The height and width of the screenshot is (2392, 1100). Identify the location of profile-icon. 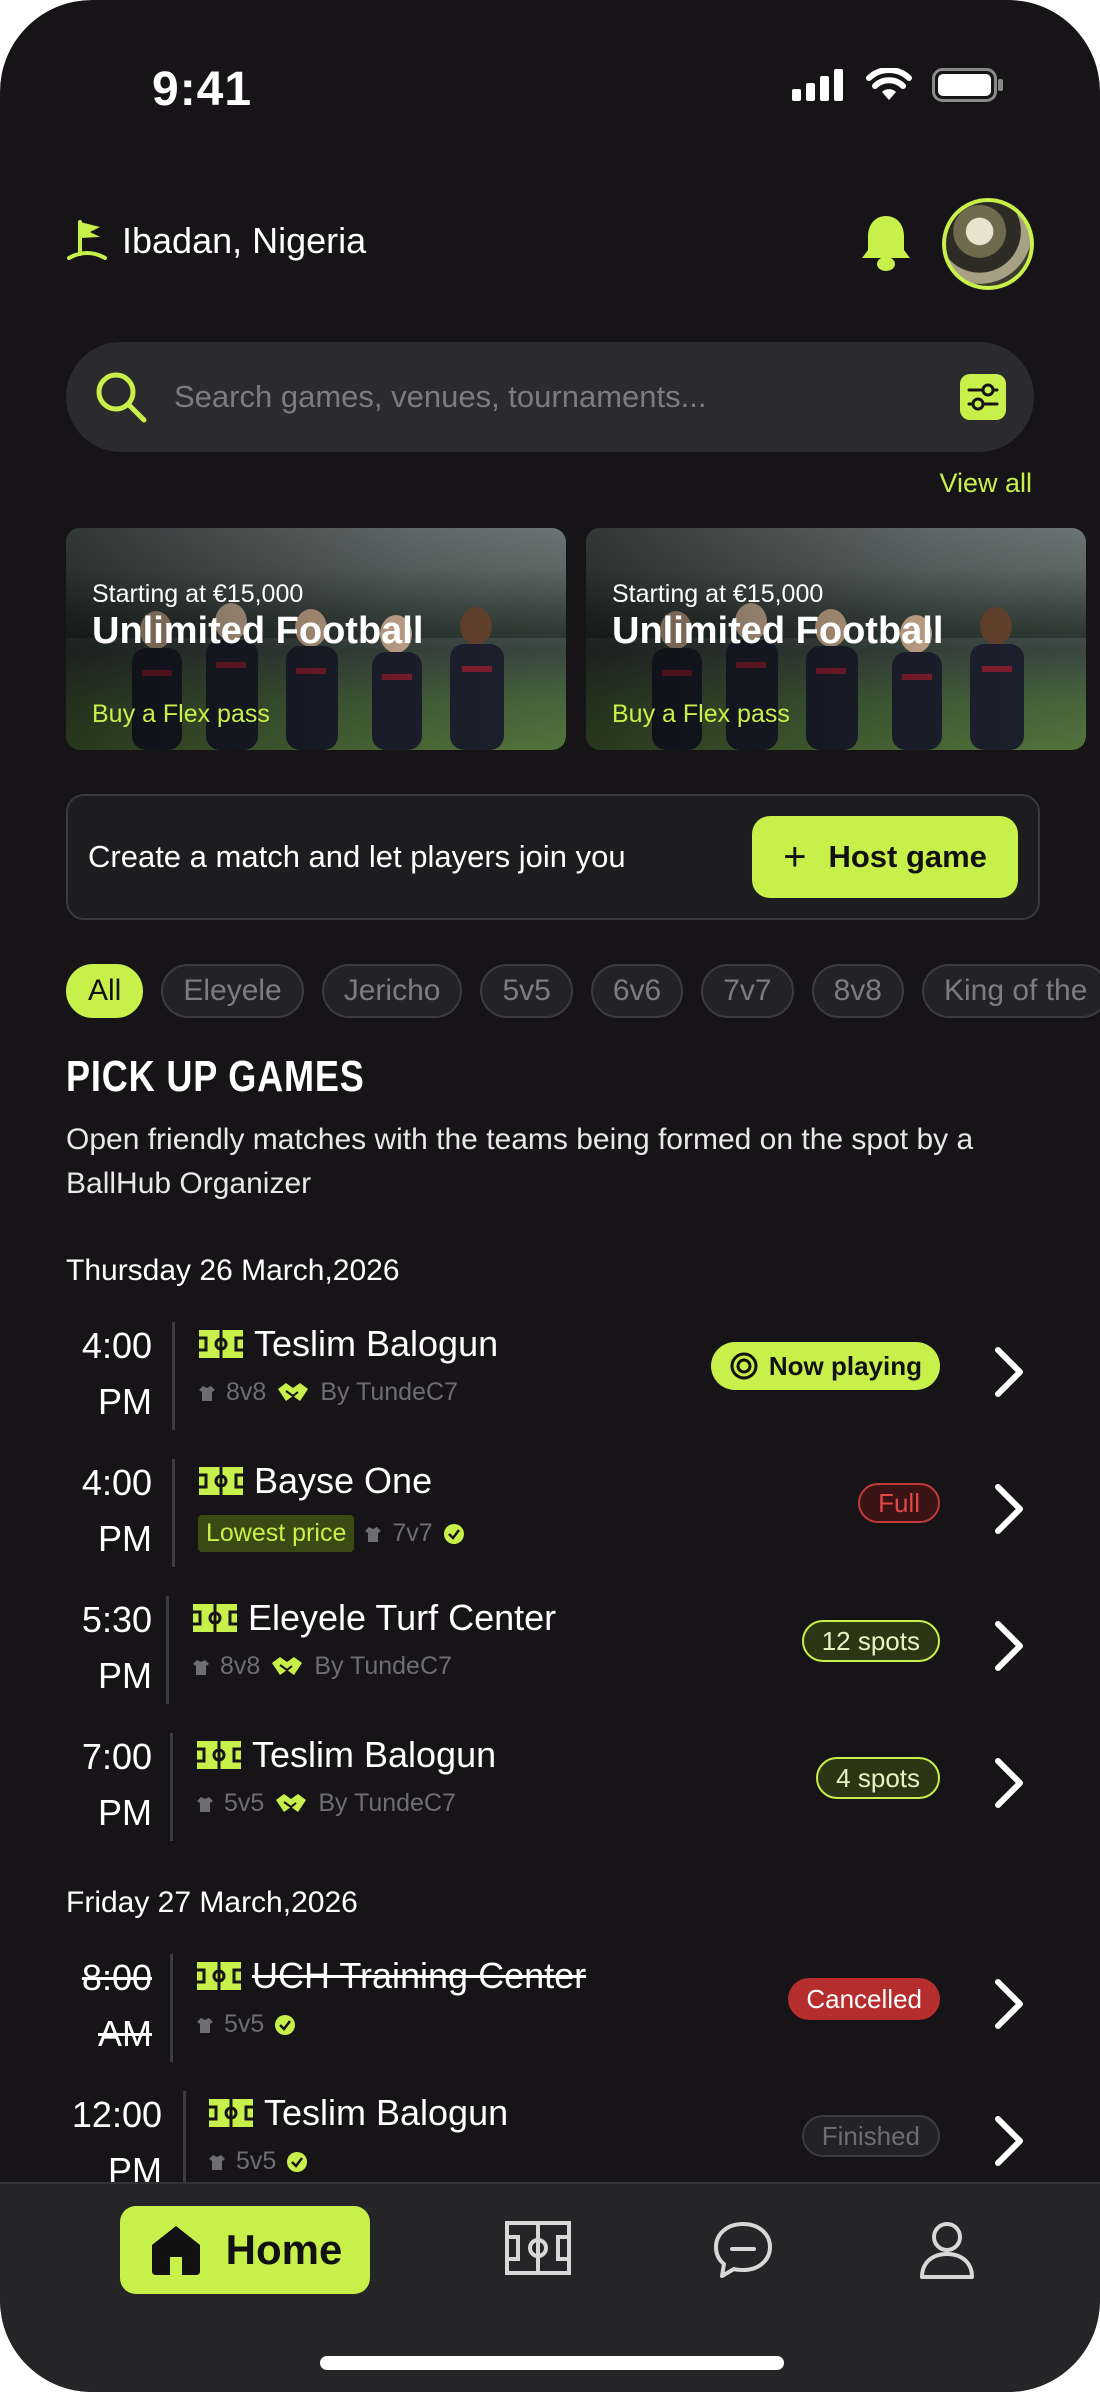
(947, 2250).